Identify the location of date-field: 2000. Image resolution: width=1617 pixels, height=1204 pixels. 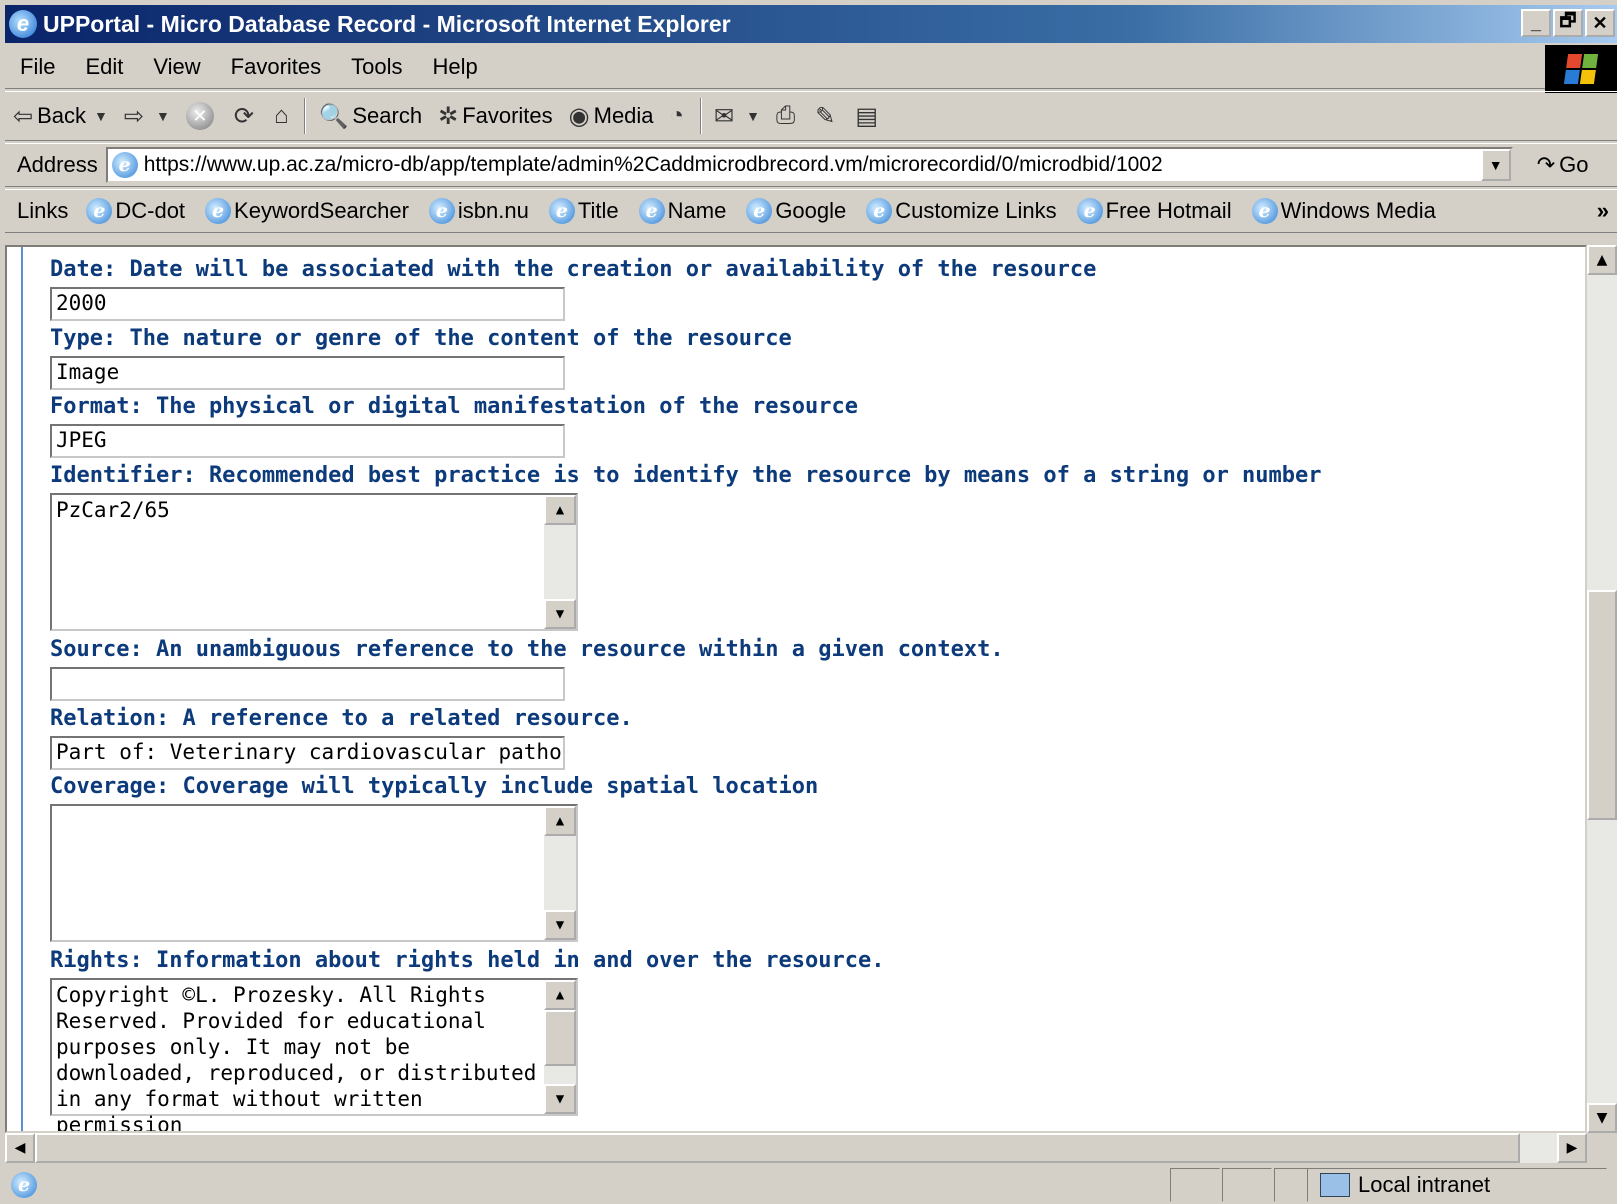
(307, 304).